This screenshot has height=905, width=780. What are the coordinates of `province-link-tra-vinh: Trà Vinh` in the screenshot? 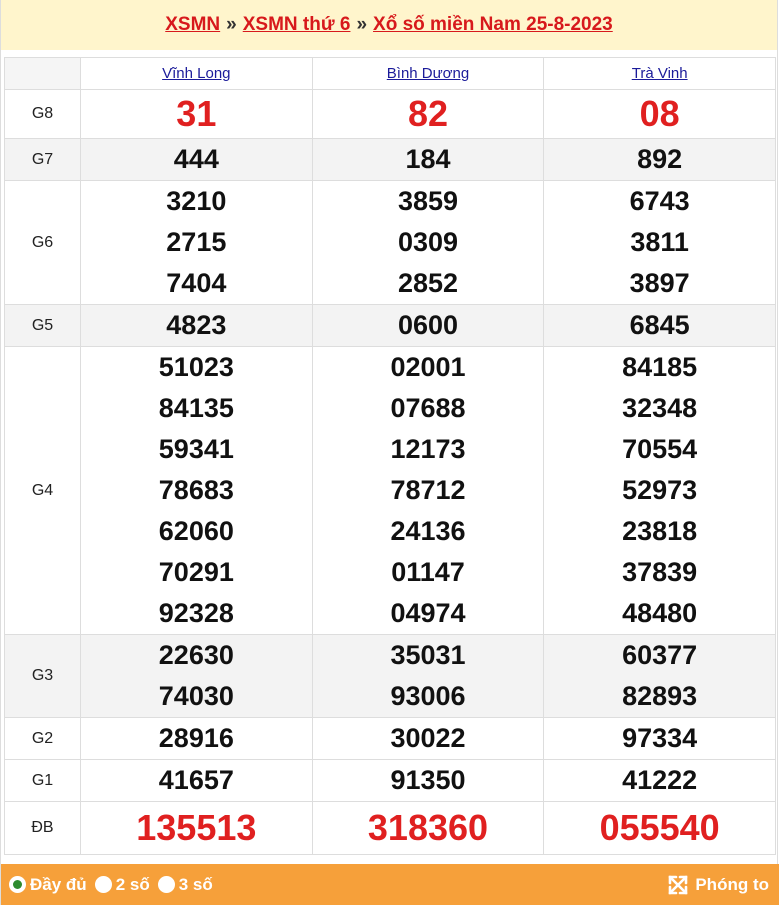 It's located at (660, 73).